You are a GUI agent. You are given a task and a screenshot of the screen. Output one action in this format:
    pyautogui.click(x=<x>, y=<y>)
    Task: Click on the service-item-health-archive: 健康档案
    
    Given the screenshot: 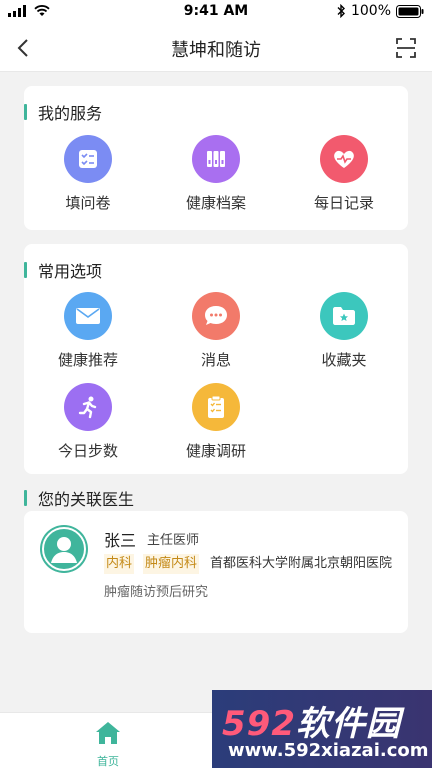 What is the action you would take?
    pyautogui.click(x=216, y=174)
    